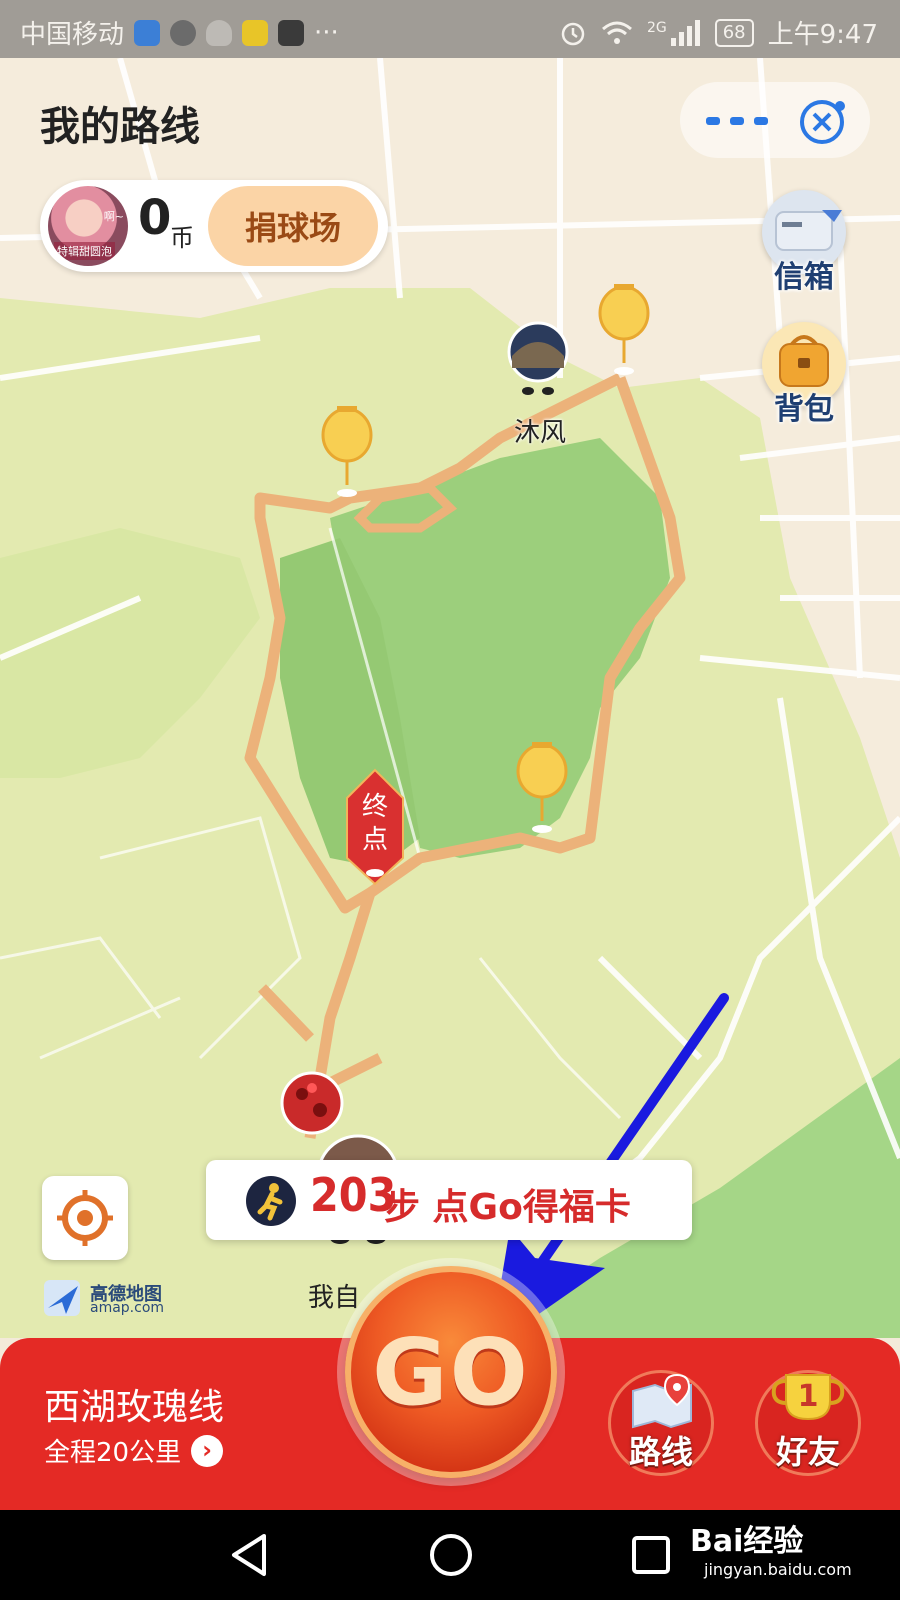 The width and height of the screenshot is (900, 1600). I want to click on close-icon, so click(822, 122).